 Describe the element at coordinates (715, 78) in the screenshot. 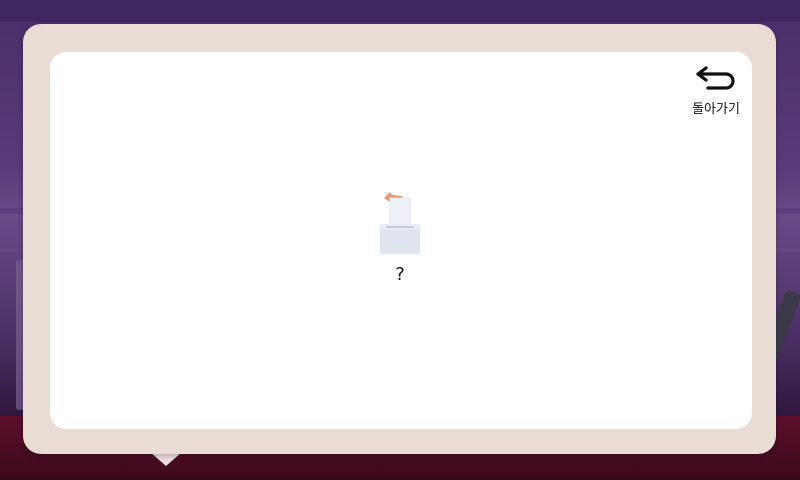

I see `return-arrow-icon` at that location.